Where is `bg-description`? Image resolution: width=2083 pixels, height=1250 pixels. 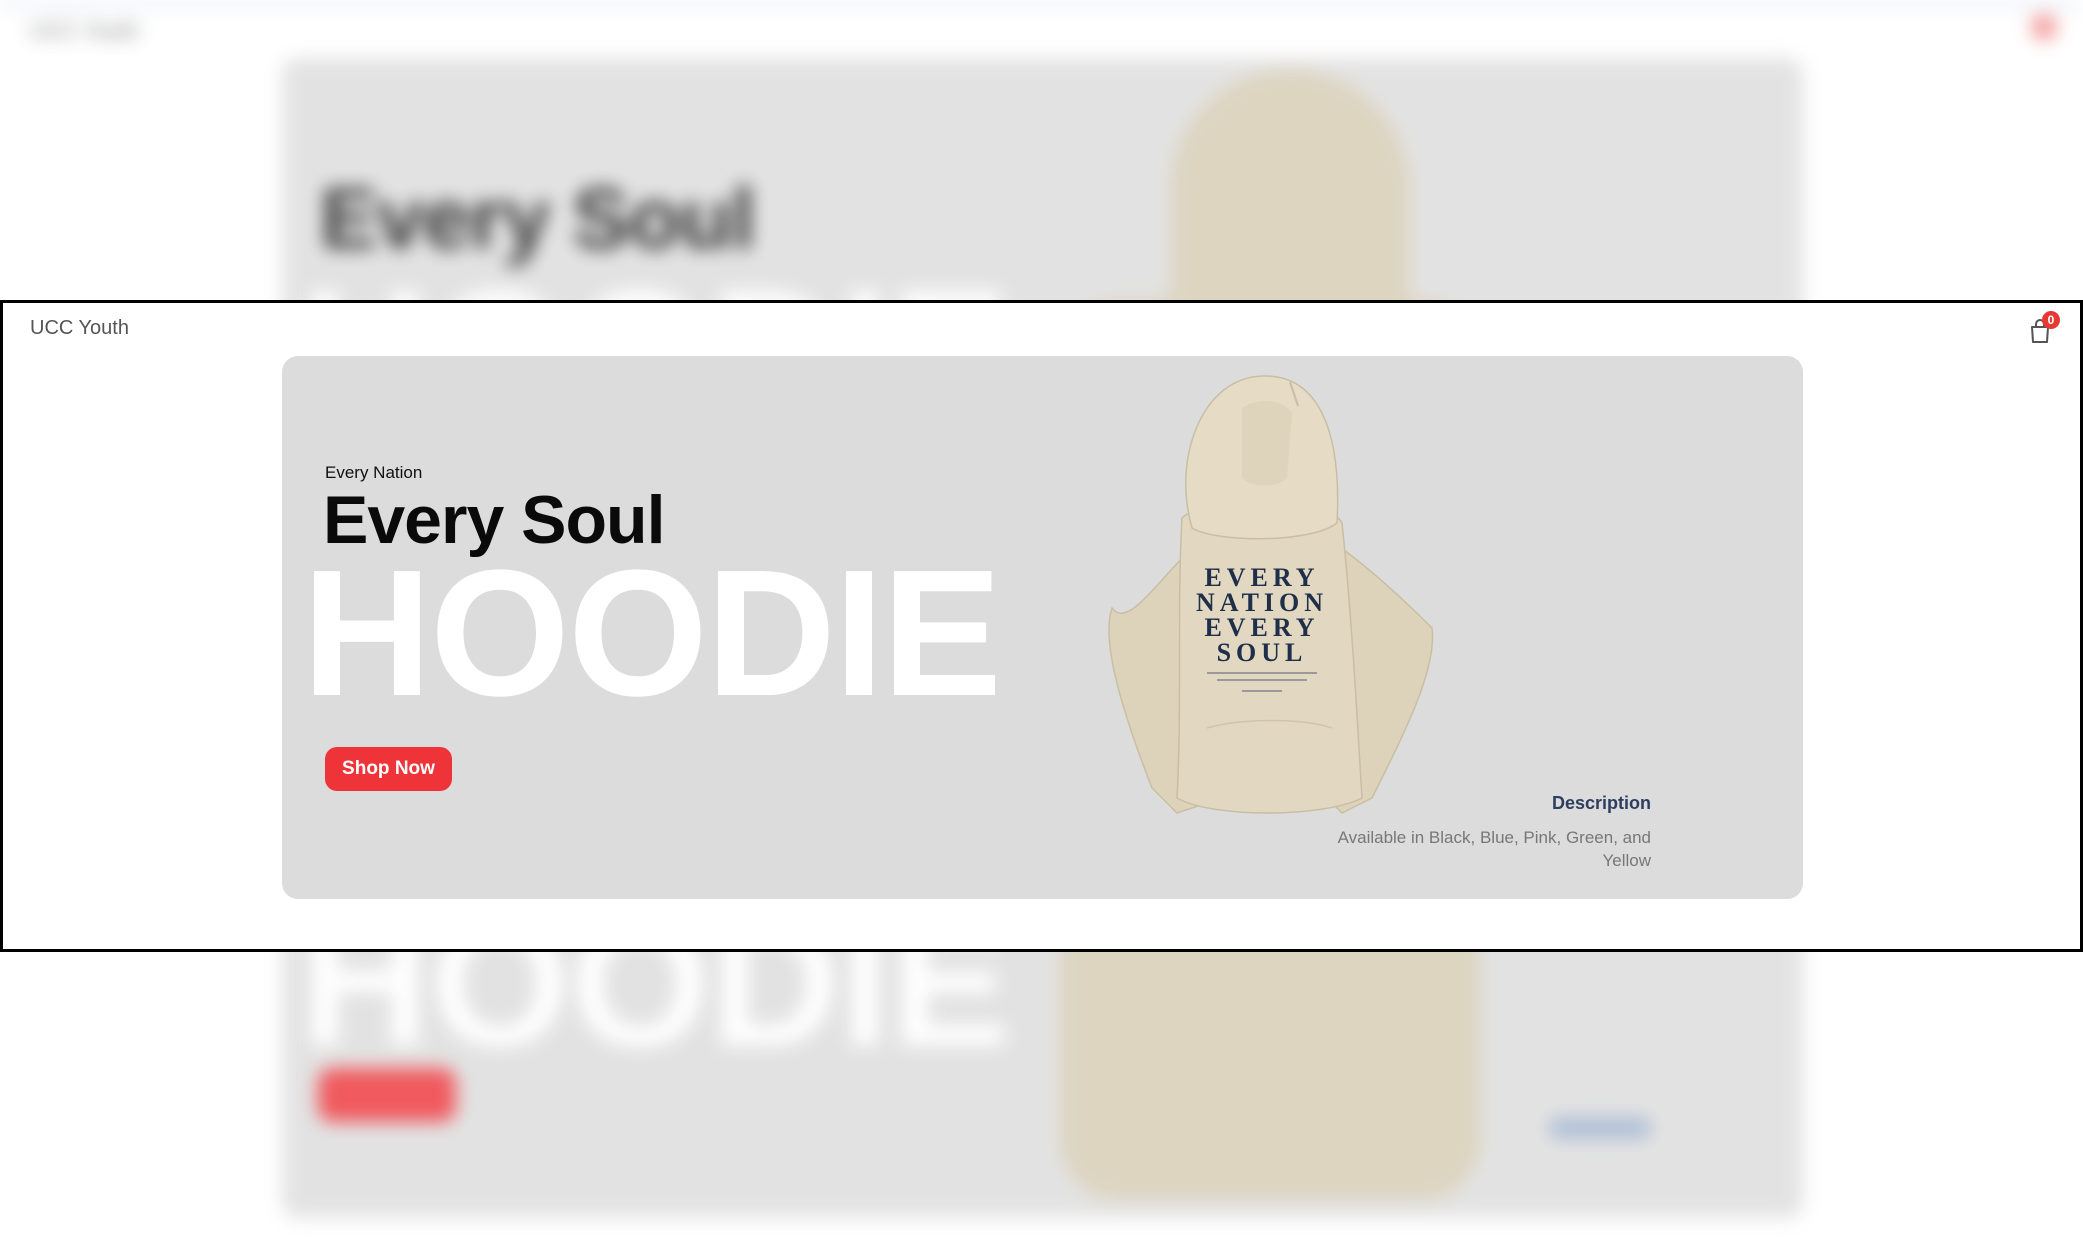
bg-description is located at coordinates (1600, 1128).